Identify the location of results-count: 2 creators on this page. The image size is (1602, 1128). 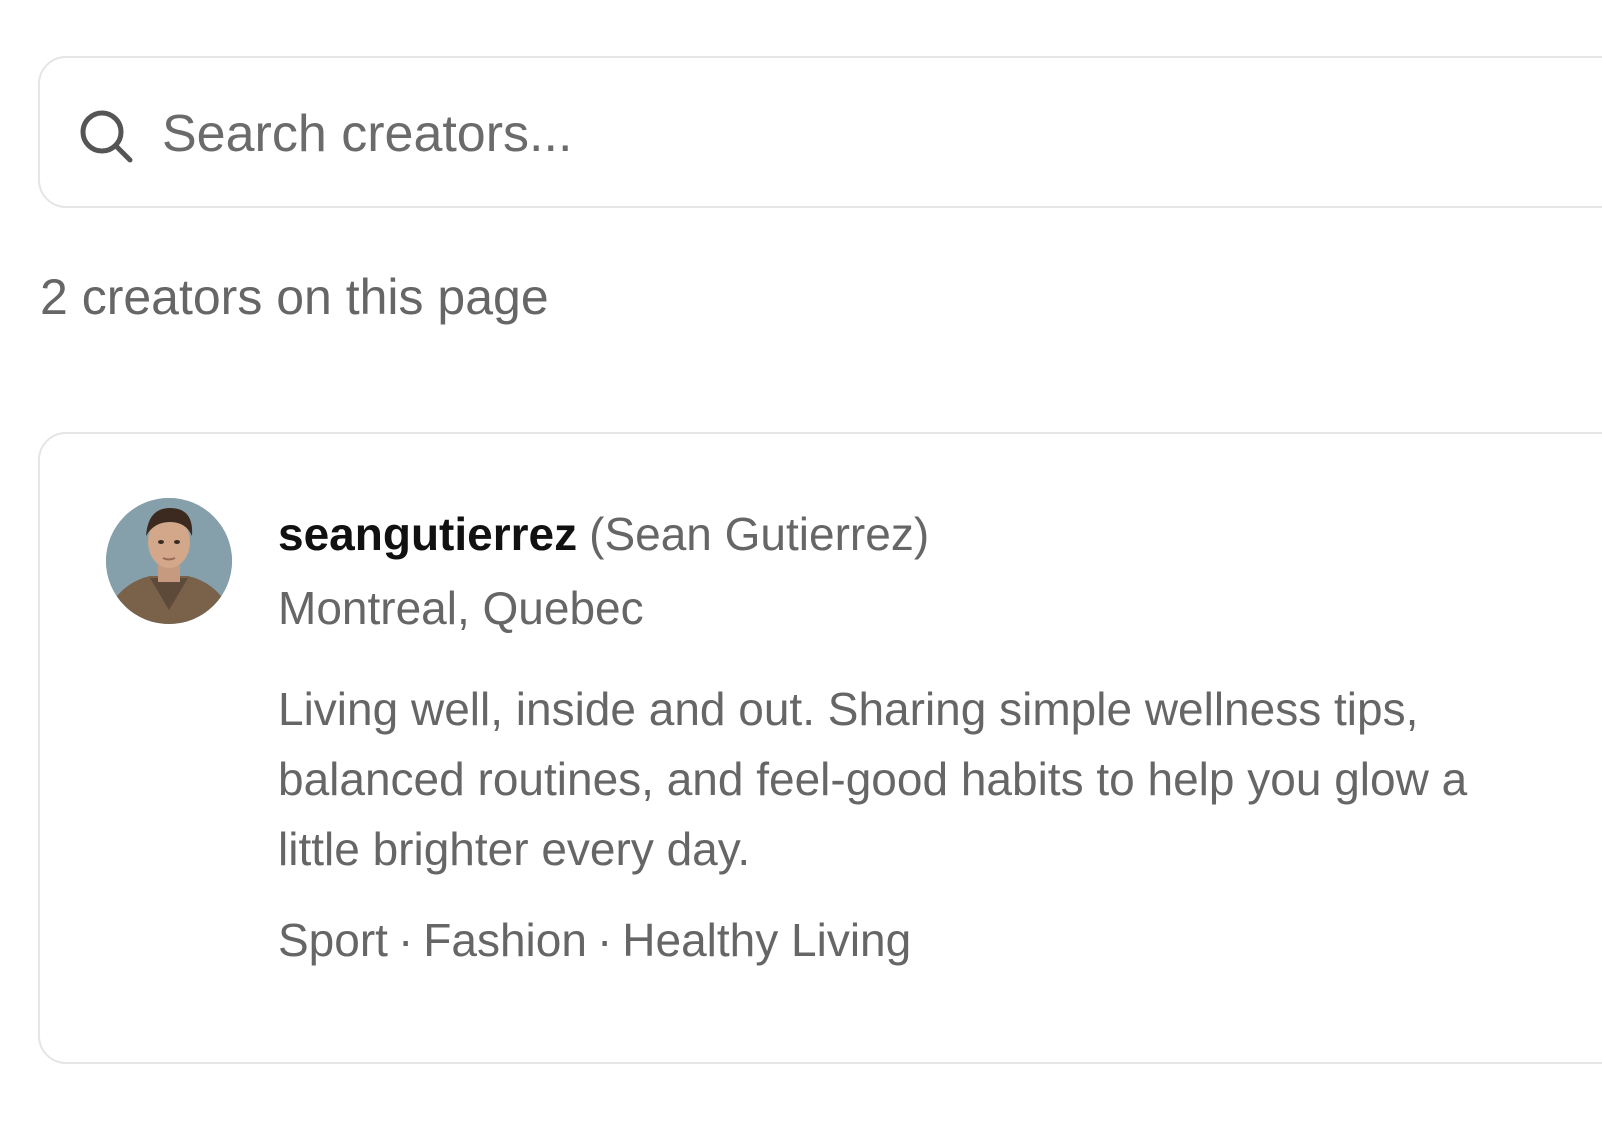
(294, 297).